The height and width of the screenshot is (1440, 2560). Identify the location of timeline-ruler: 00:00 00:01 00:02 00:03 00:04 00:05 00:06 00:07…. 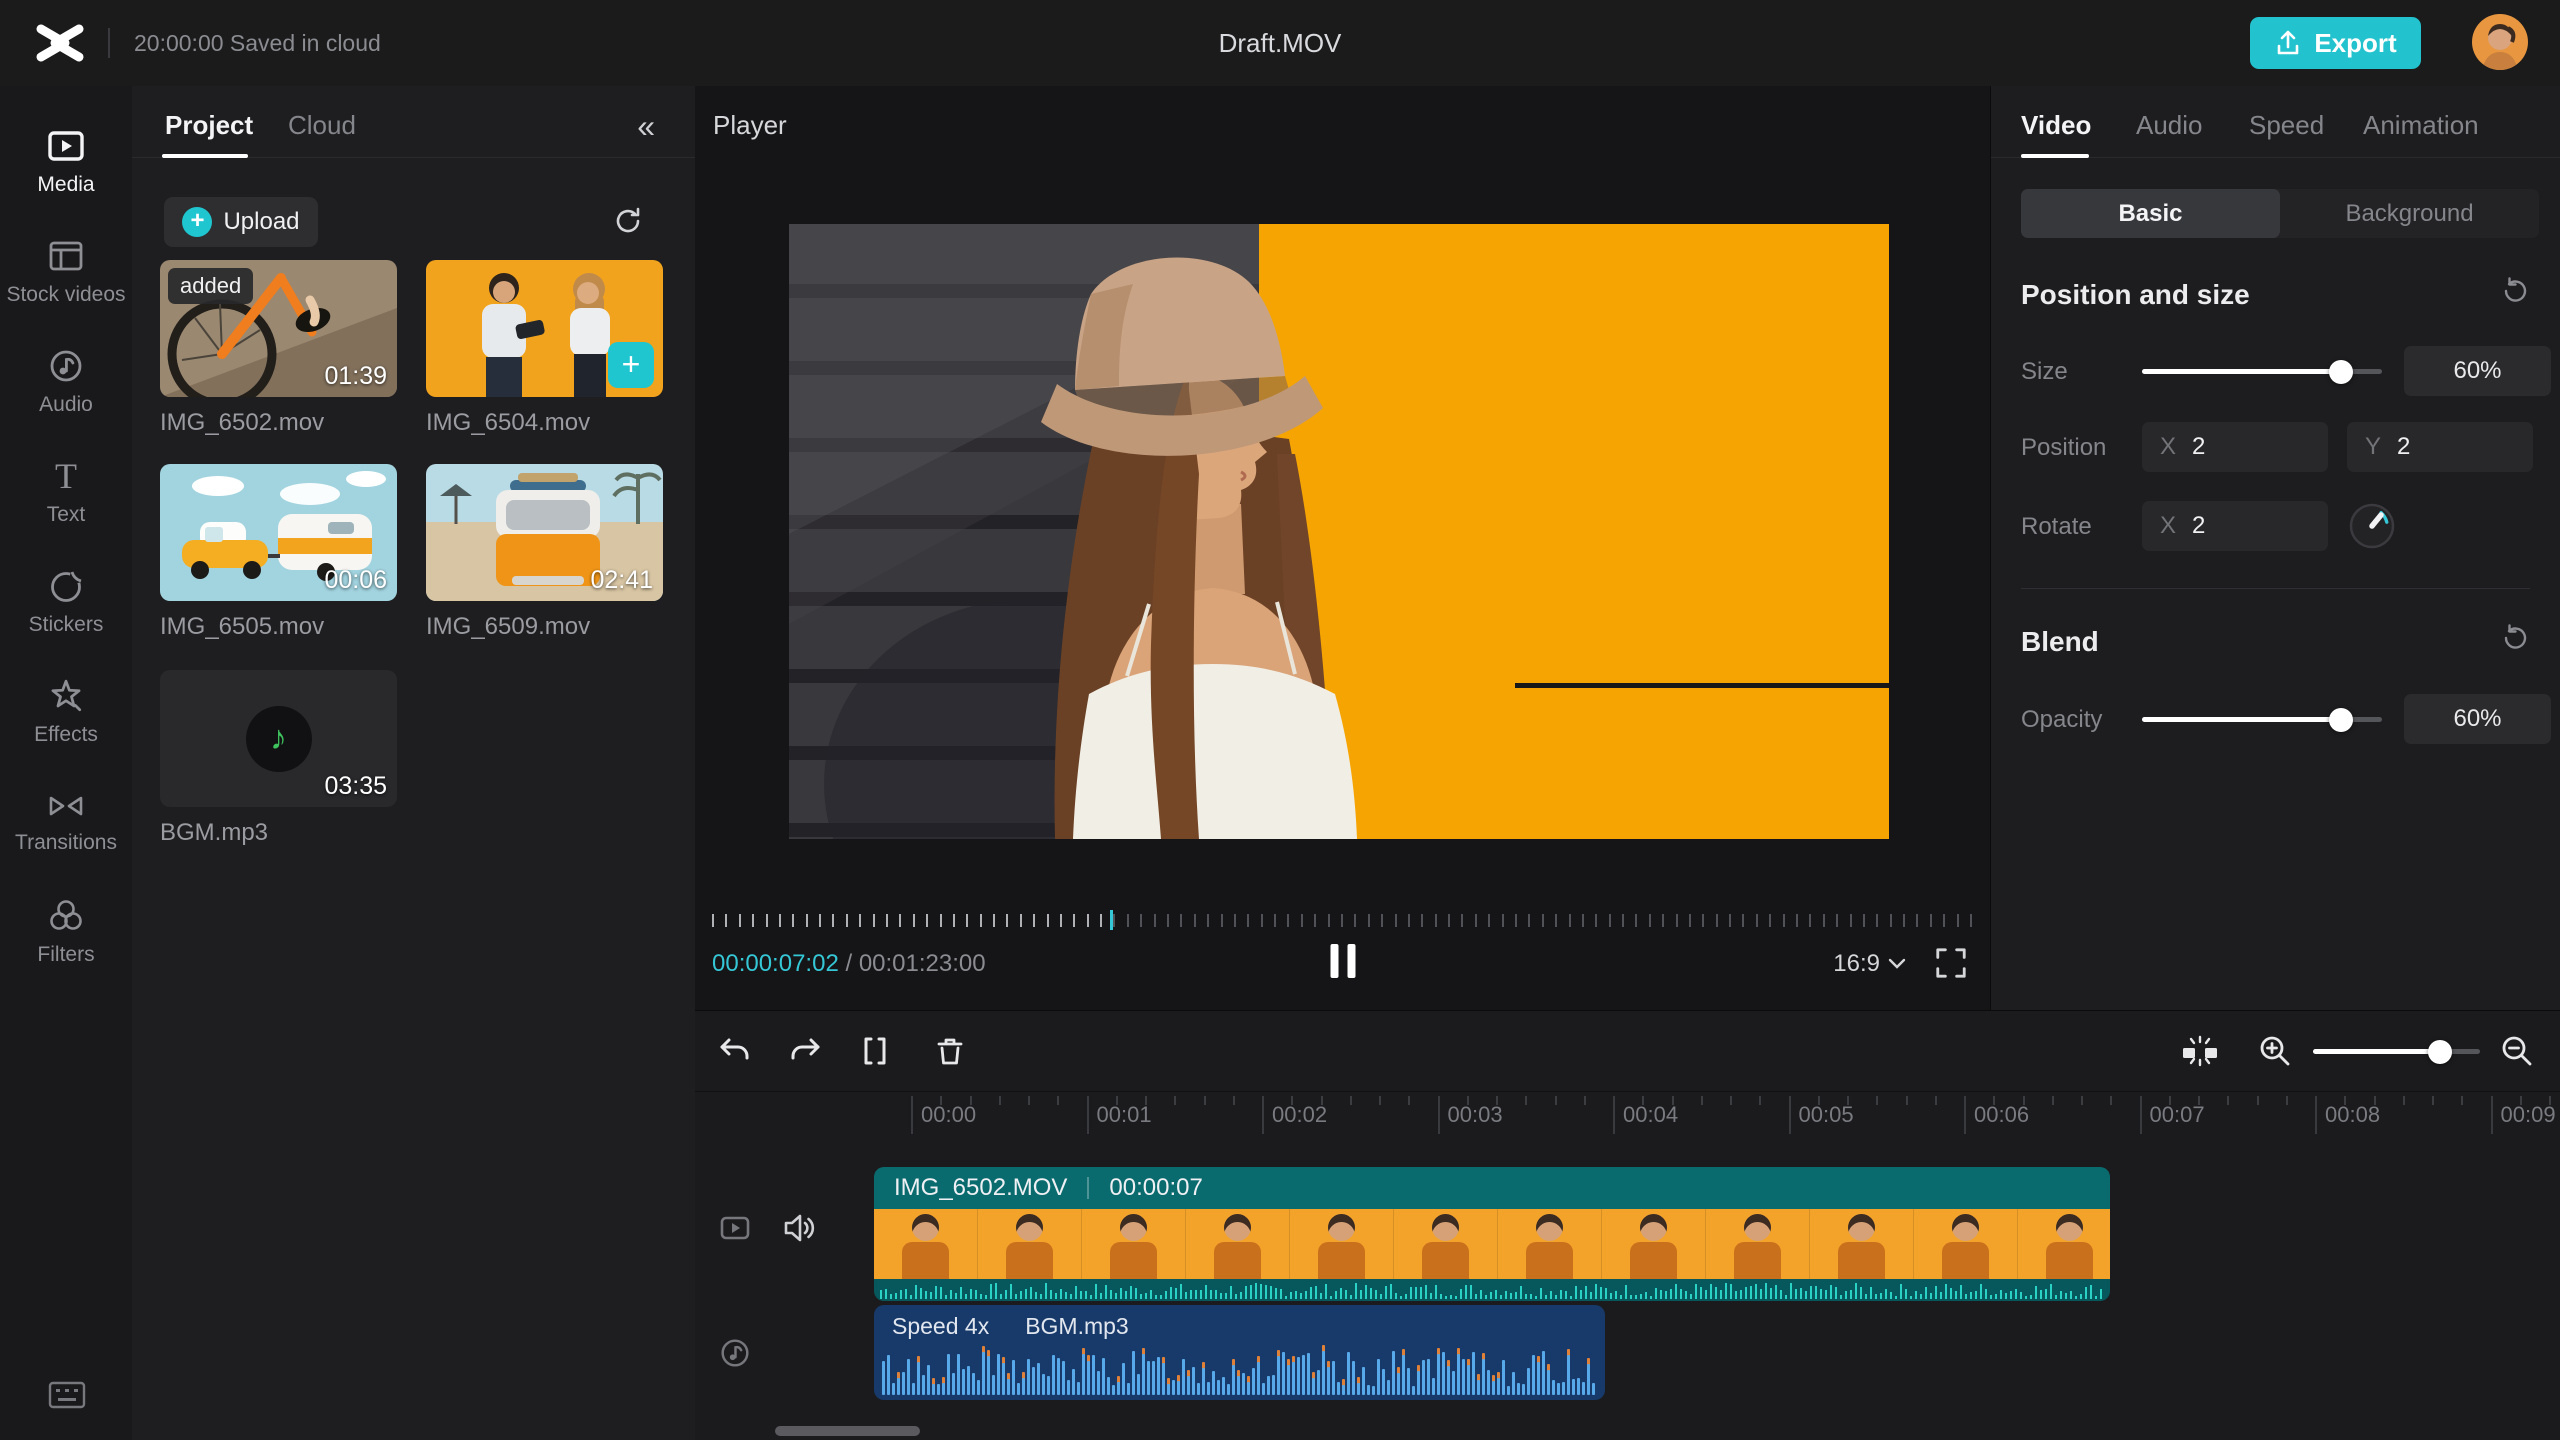
(1627, 1114).